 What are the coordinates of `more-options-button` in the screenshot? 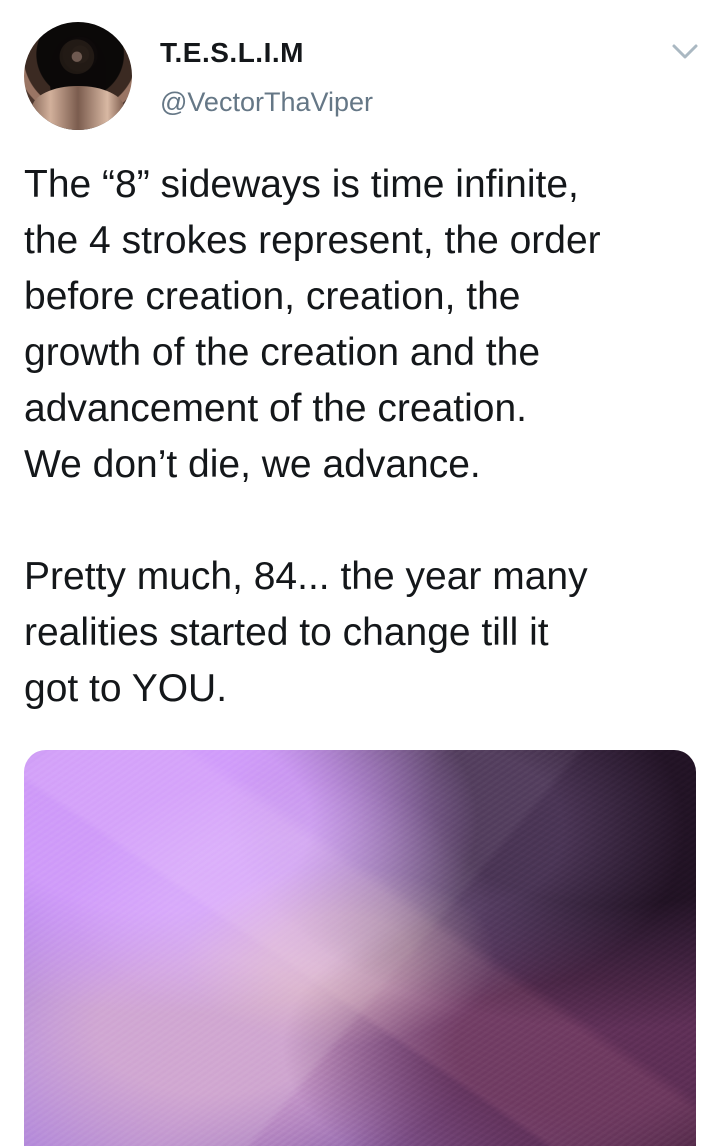 It's located at (685, 52).